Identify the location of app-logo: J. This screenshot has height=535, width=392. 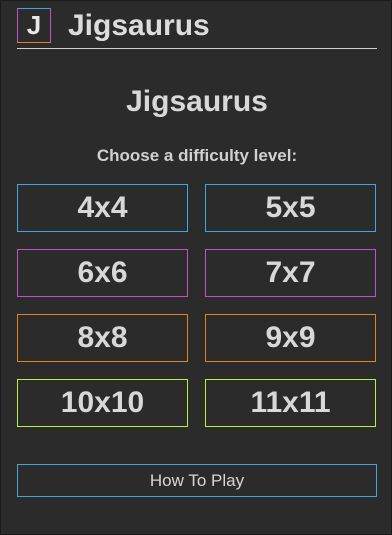
(34, 25).